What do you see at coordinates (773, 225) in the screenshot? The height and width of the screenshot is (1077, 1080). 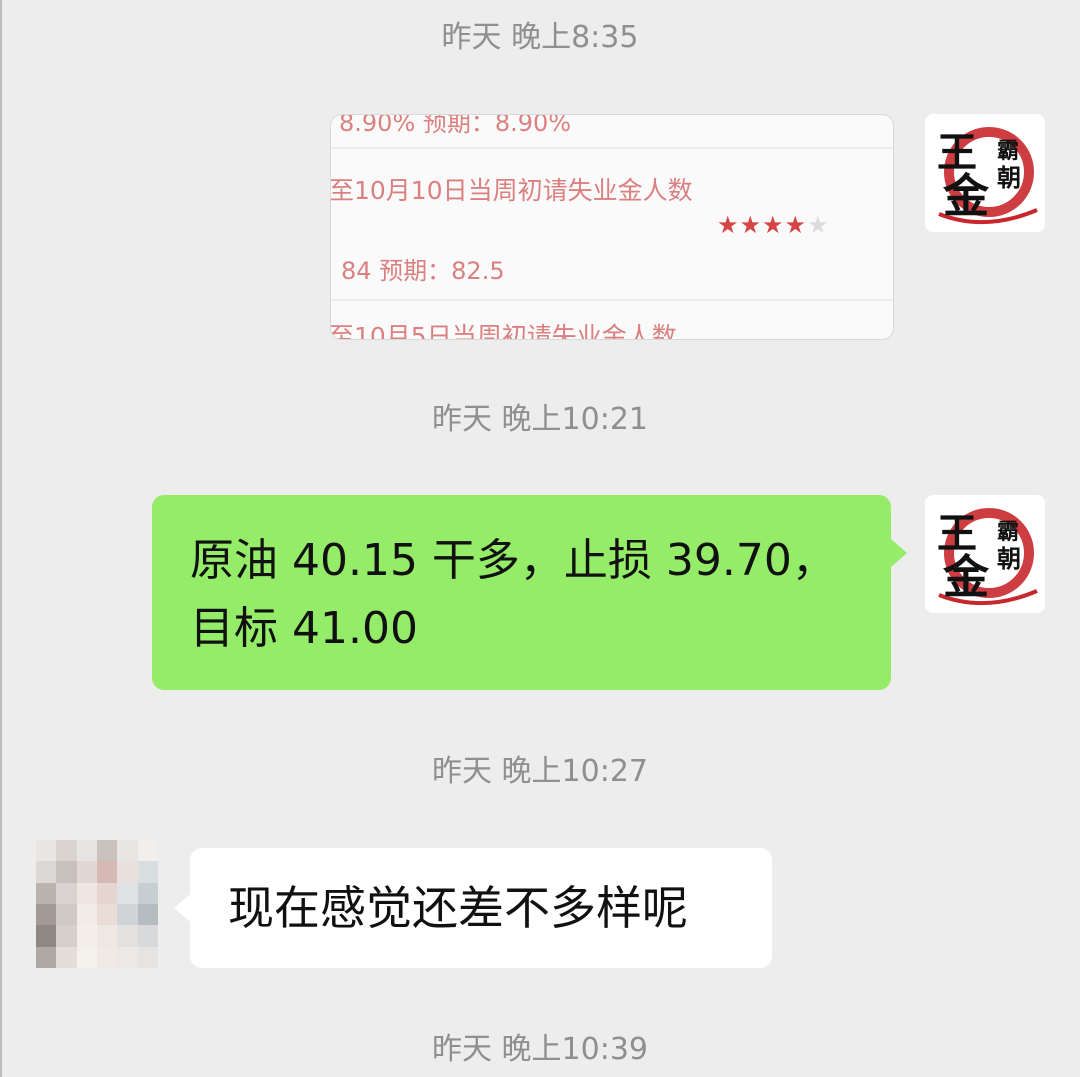 I see `rating-stars: ★★★★★` at bounding box center [773, 225].